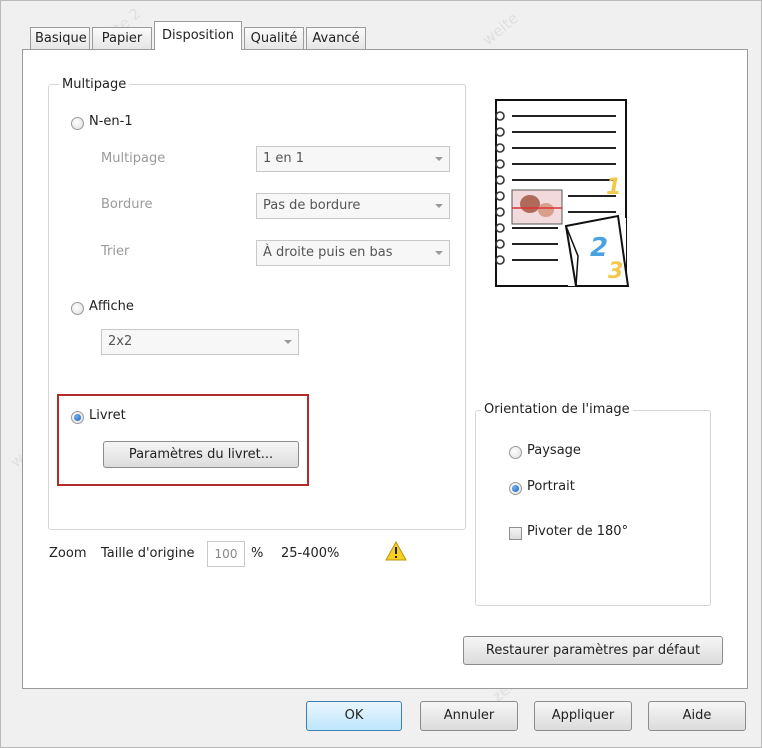 The image size is (762, 748). I want to click on poster-radio-label: Affiche, so click(111, 306).